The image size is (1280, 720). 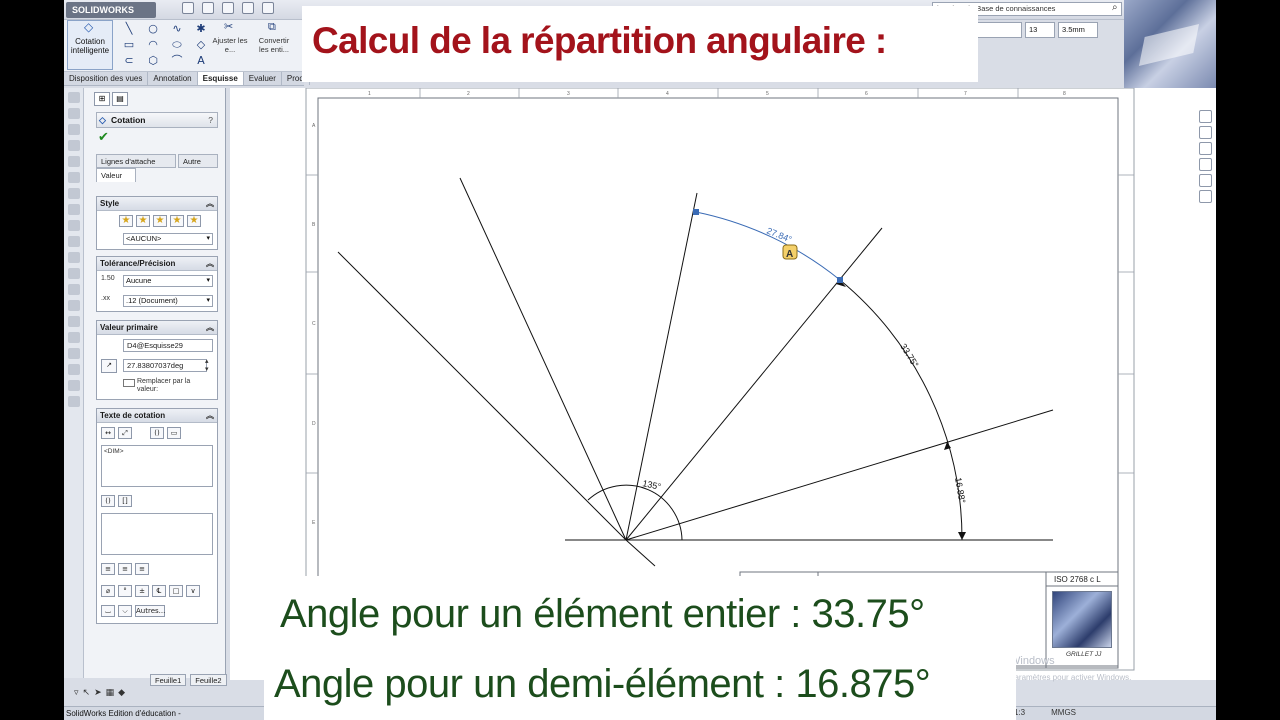 What do you see at coordinates (1115, 7) in the screenshot?
I see `search-icon: ⌕` at bounding box center [1115, 7].